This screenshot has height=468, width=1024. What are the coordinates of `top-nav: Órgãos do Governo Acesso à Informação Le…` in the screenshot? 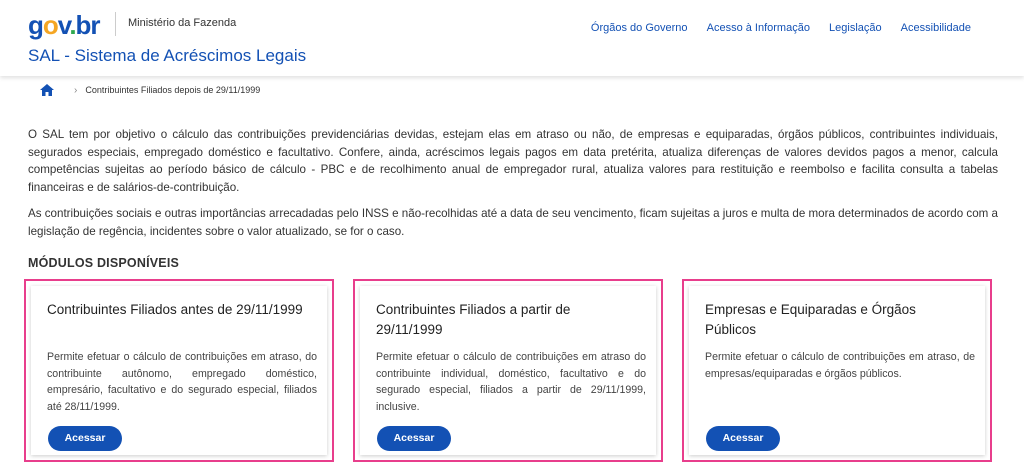 It's located at (773, 28).